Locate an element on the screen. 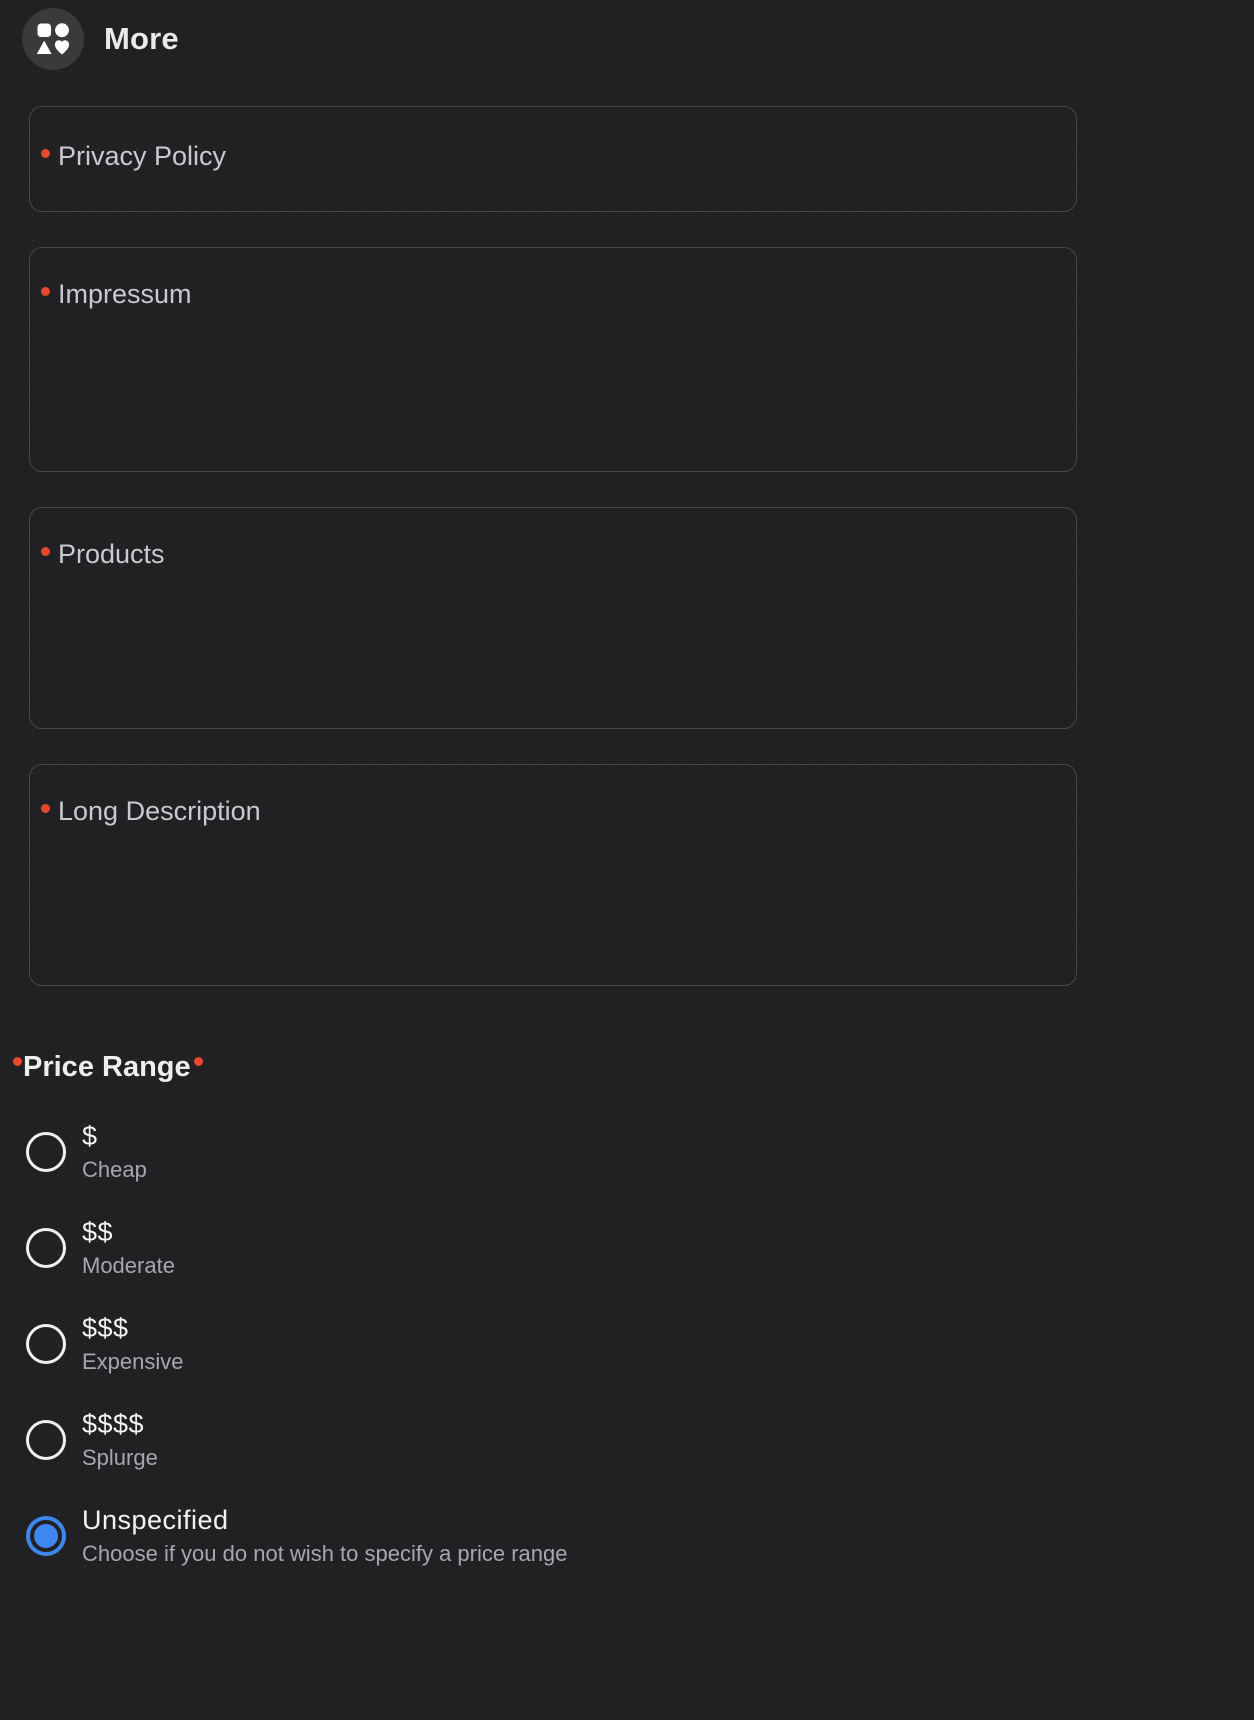 The width and height of the screenshot is (1254, 1720). radio-title: Unspecified is located at coordinates (155, 1520).